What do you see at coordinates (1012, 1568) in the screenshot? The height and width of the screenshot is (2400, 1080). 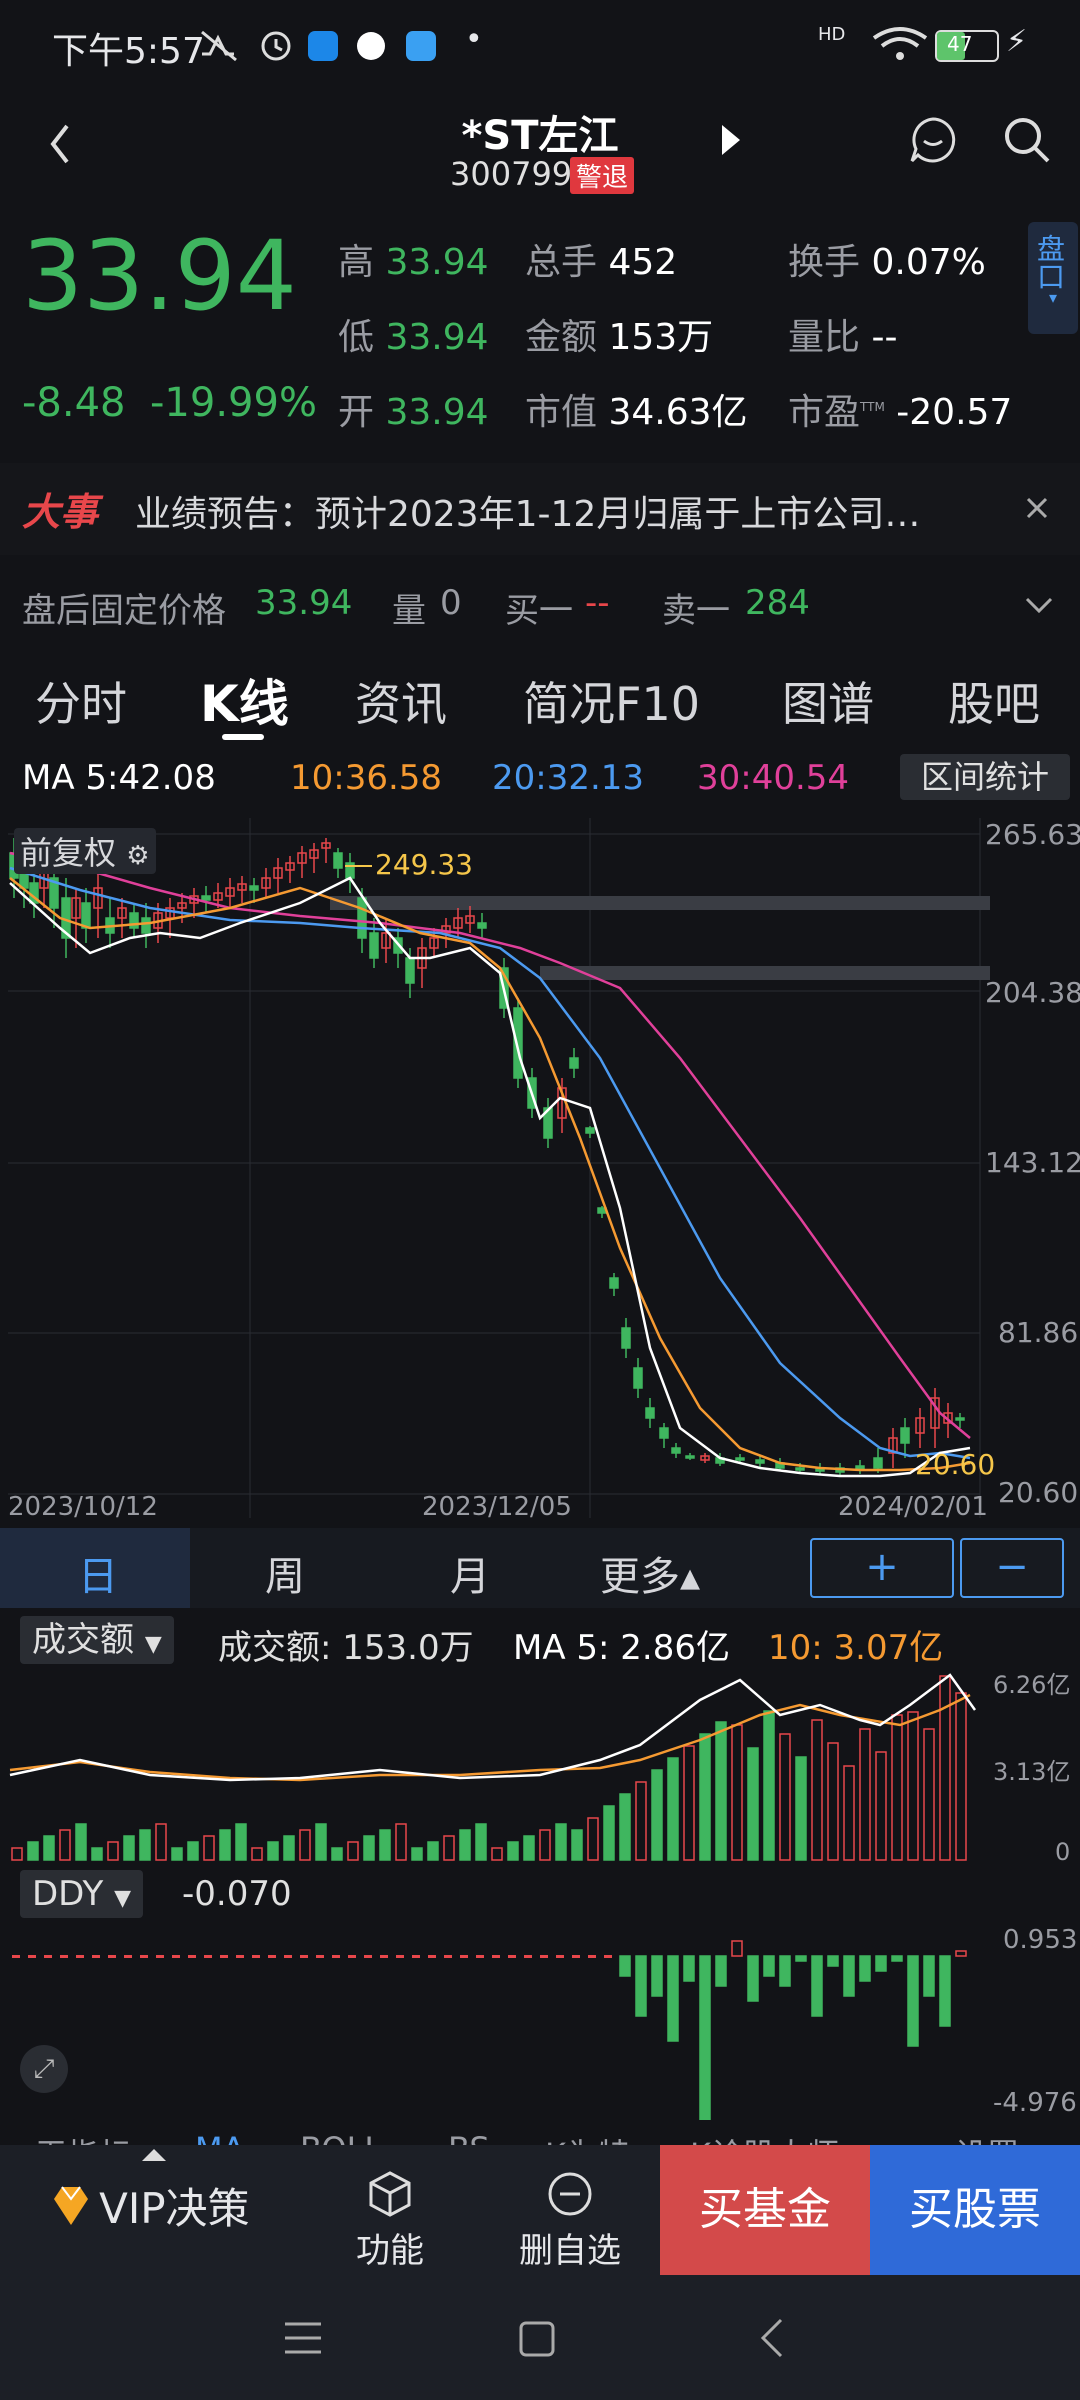 I see `zoom-out-button: −` at bounding box center [1012, 1568].